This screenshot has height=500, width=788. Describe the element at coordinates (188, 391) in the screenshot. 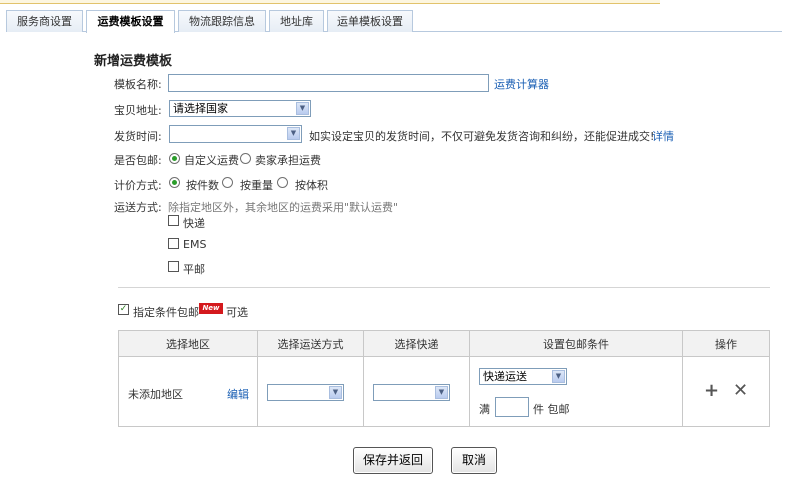

I see `region-cell: 未添加地区 编辑` at that location.